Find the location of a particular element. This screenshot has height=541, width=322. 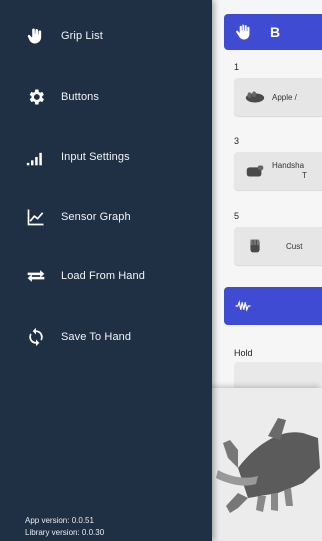

hand-grip-icon is located at coordinates (36, 36).